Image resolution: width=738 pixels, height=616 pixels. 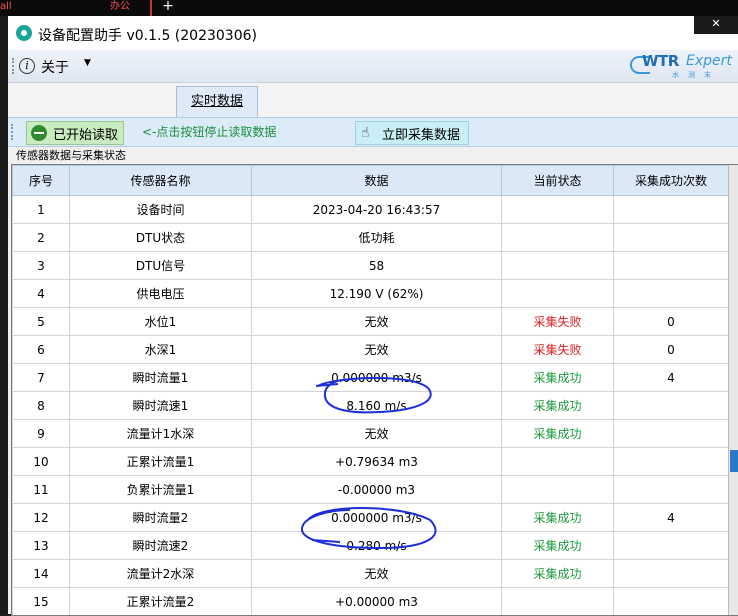 What do you see at coordinates (733, 390) in the screenshot?
I see `vertical-scrollbar` at bounding box center [733, 390].